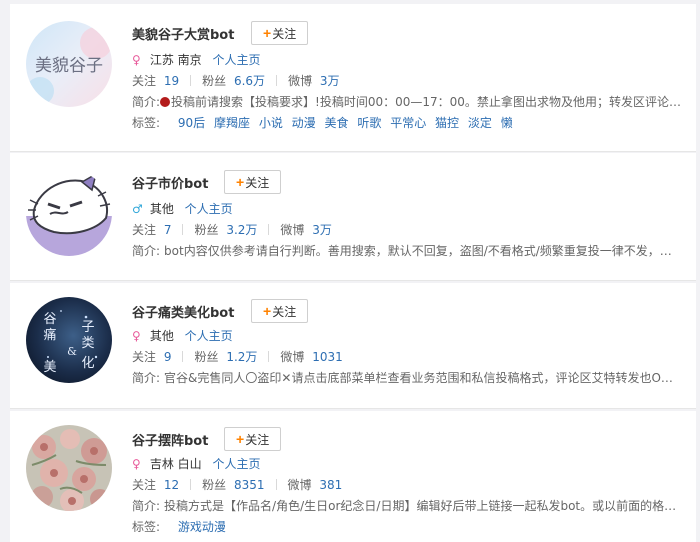 Image resolution: width=700 pixels, height=542 pixels. What do you see at coordinates (304, 123) in the screenshot?
I see `tag: 动漫` at bounding box center [304, 123].